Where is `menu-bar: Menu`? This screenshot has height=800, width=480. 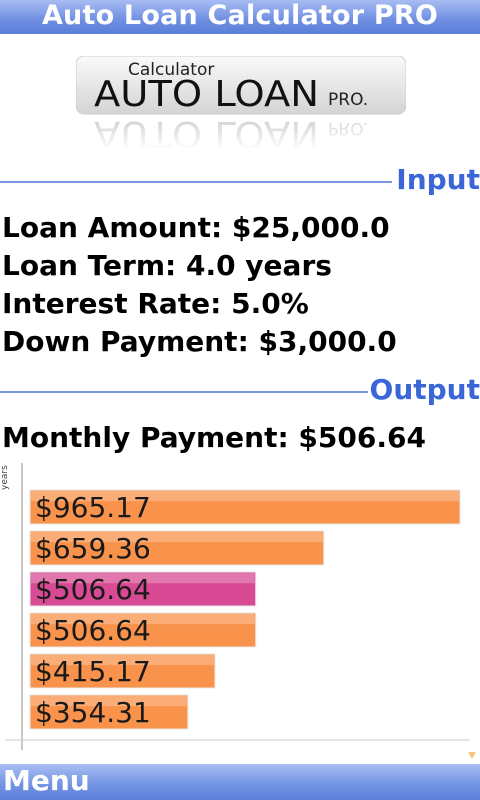 menu-bar: Menu is located at coordinates (240, 782).